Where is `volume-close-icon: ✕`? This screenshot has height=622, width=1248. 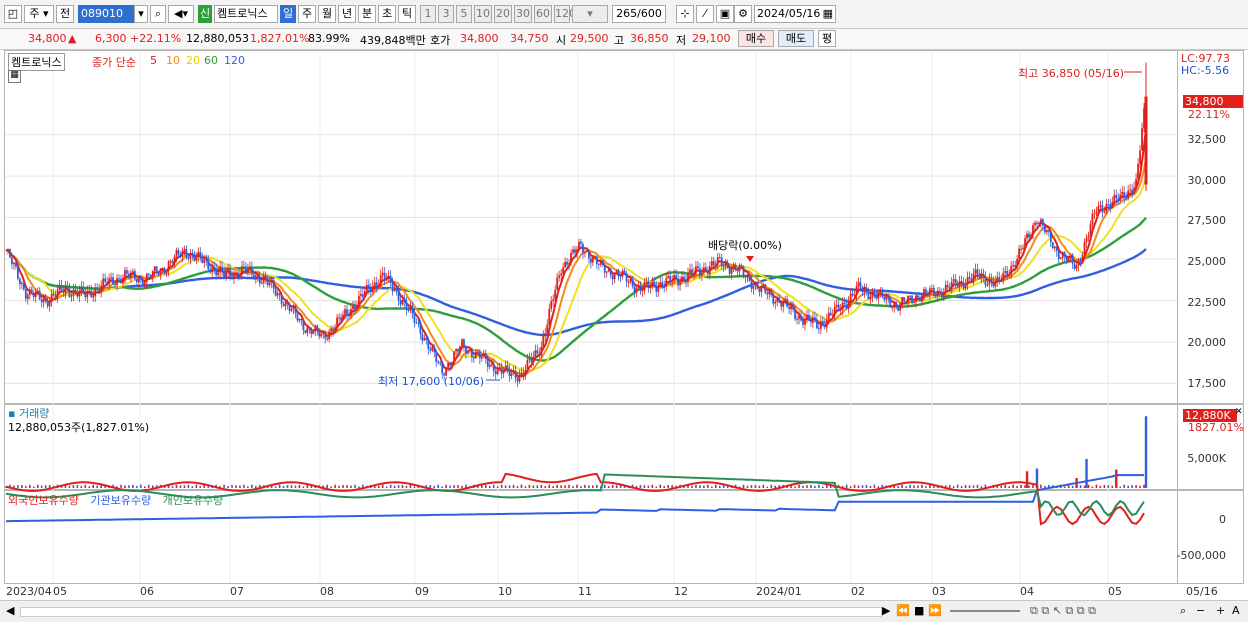
volume-close-icon: ✕ is located at coordinates (1239, 412).